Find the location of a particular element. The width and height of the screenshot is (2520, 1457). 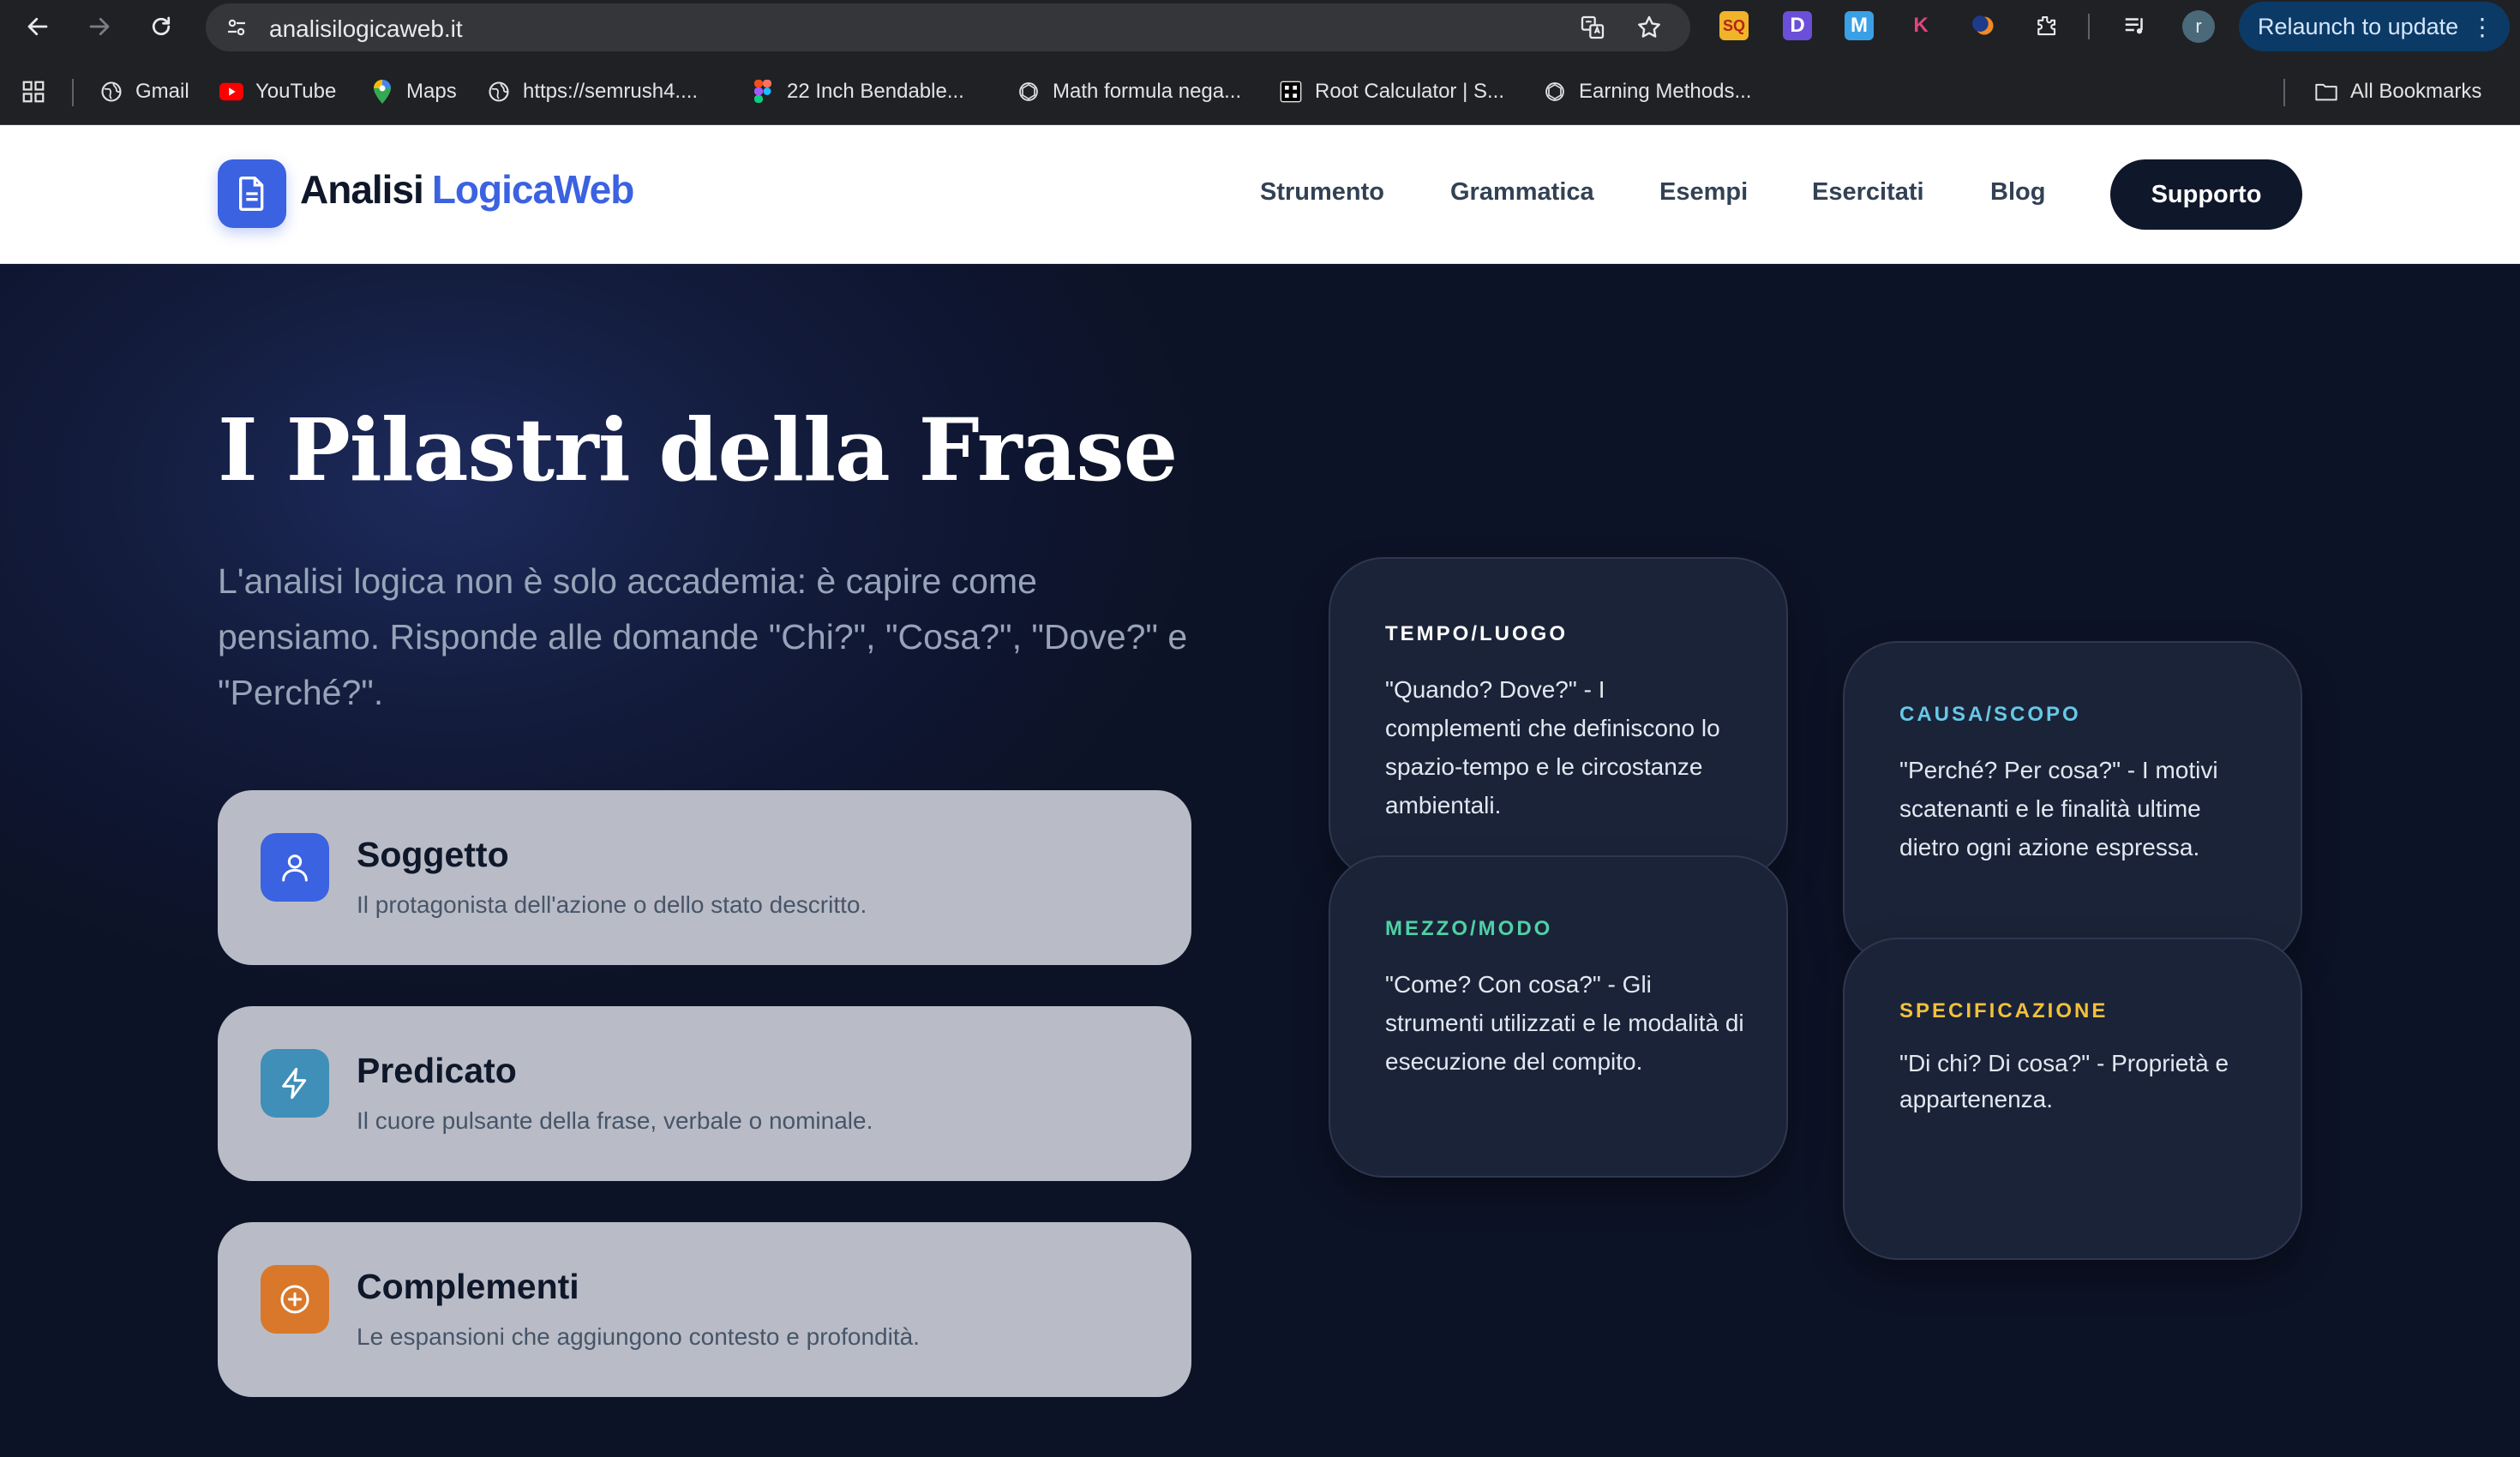

bookmark-maps: Maps is located at coordinates (413, 91).